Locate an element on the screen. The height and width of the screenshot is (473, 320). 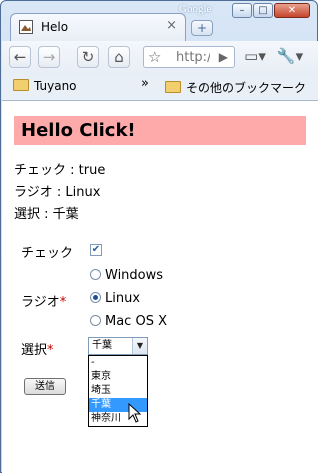
status-check: チェック : true is located at coordinates (60, 170).